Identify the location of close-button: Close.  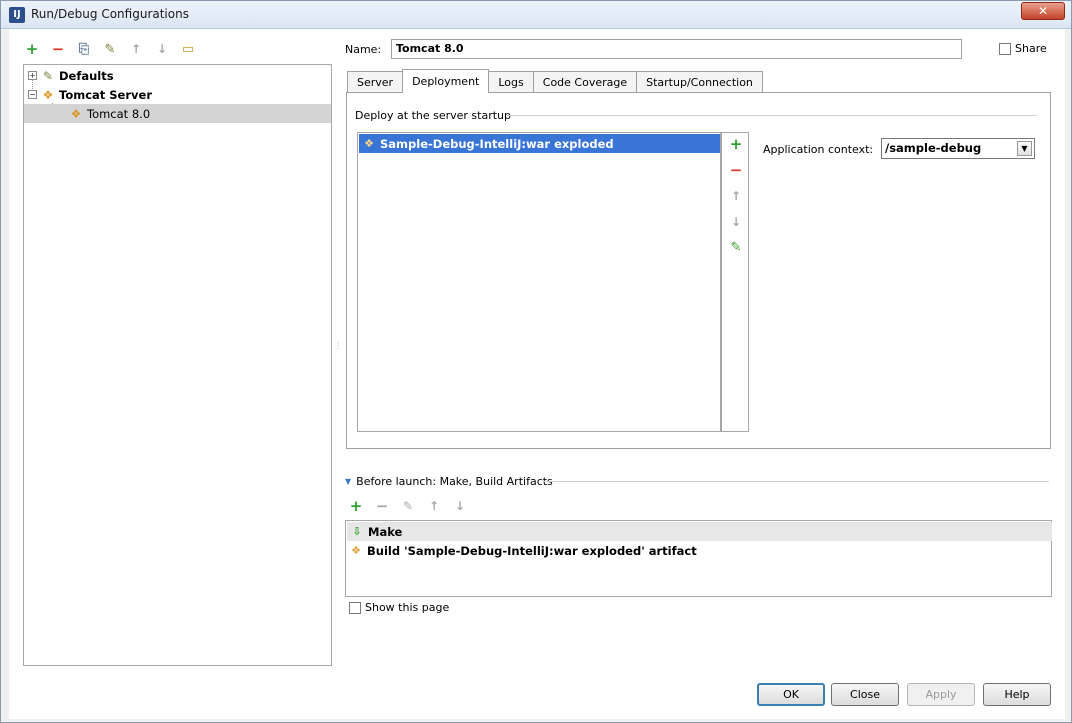
(865, 694).